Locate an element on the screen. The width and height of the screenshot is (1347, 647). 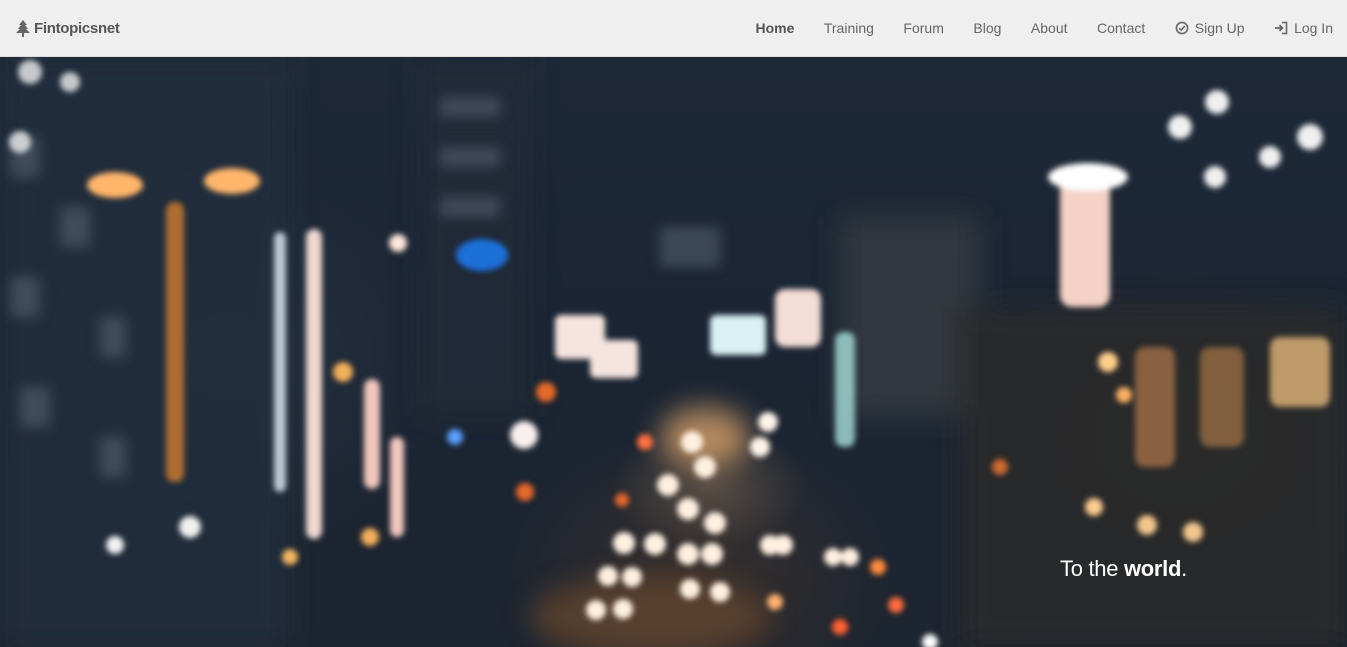
tagline-suffix: . is located at coordinates (1184, 568).